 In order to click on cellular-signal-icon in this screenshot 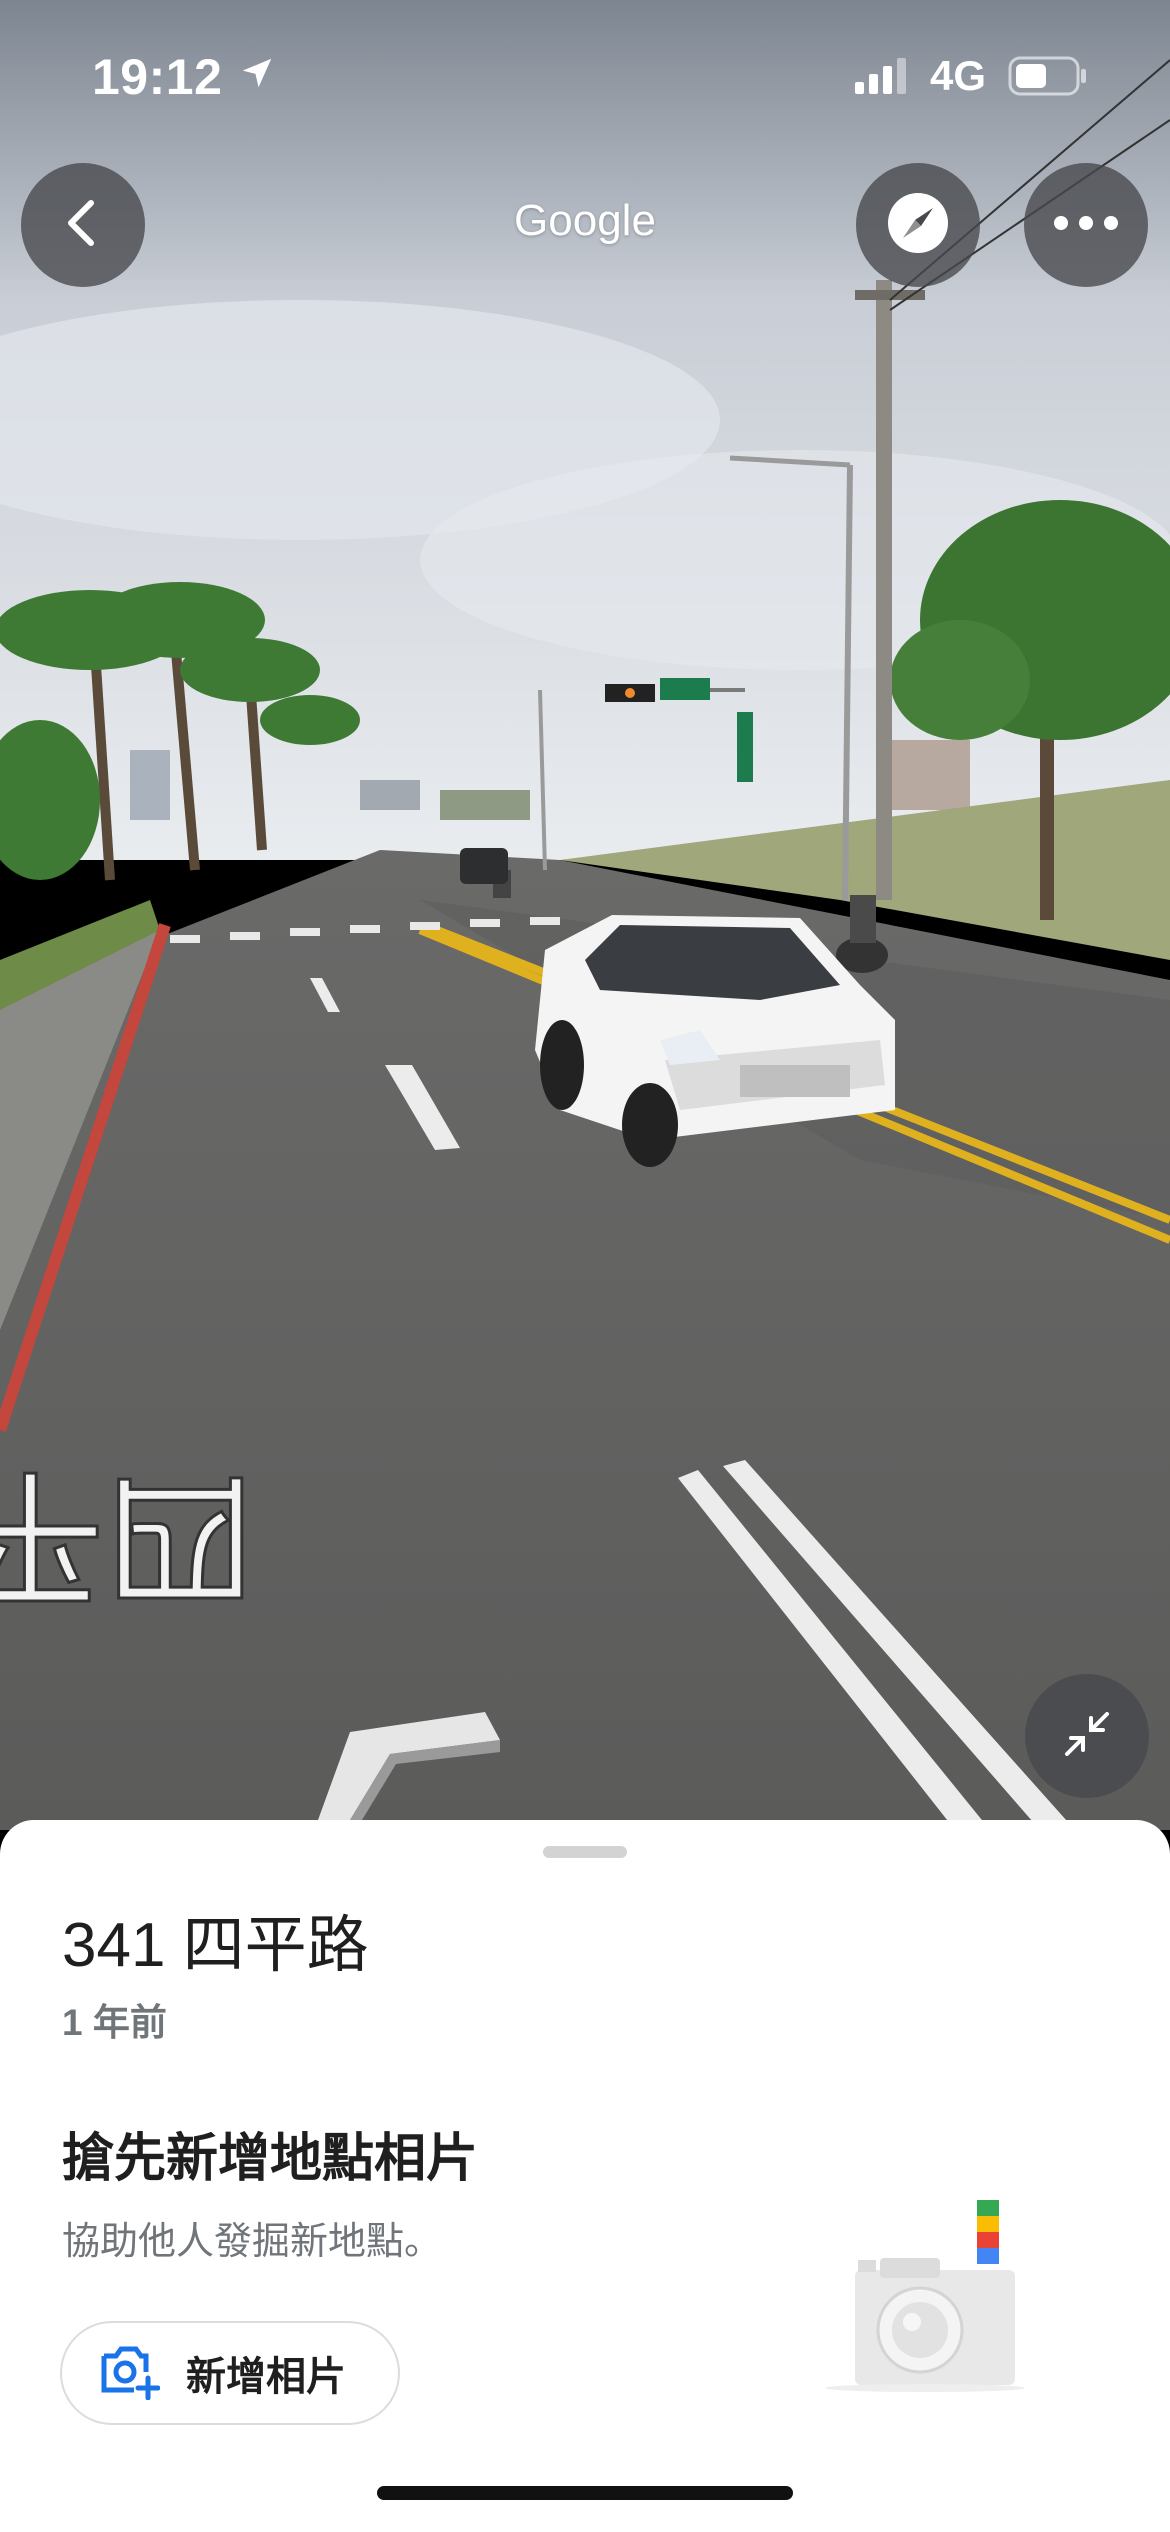, I will do `click(883, 78)`.